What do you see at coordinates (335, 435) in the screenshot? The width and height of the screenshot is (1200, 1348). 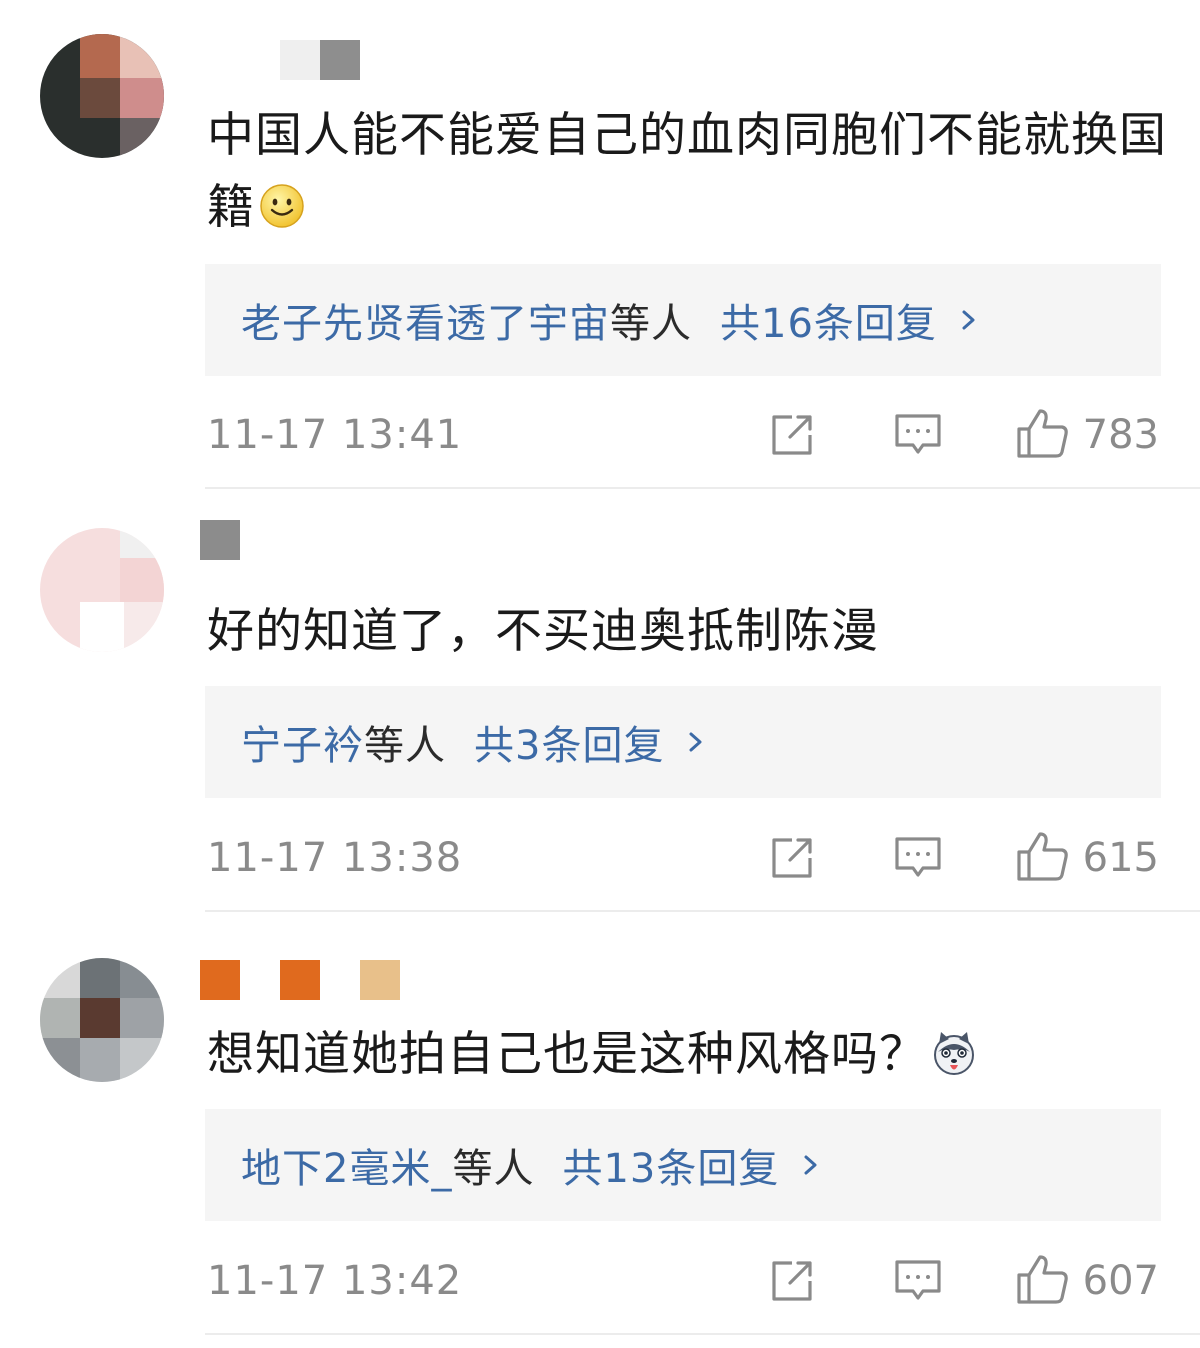 I see `timestamp: 11-17 13:41` at bounding box center [335, 435].